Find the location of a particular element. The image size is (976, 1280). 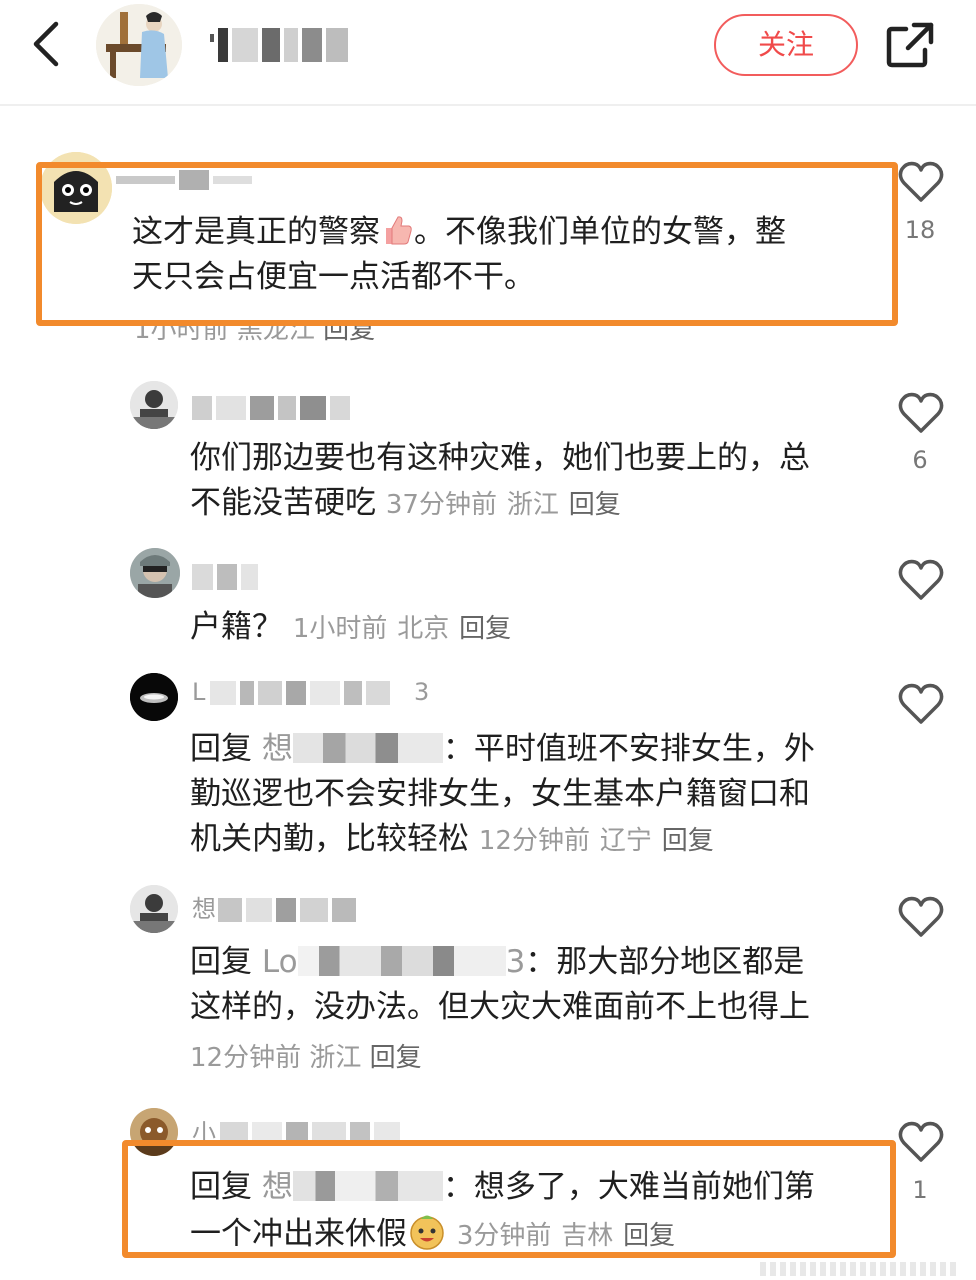

comment-text-line-2: 一个冲出来休假 3分钟前 吉林 回复 is located at coordinates (432, 1234).